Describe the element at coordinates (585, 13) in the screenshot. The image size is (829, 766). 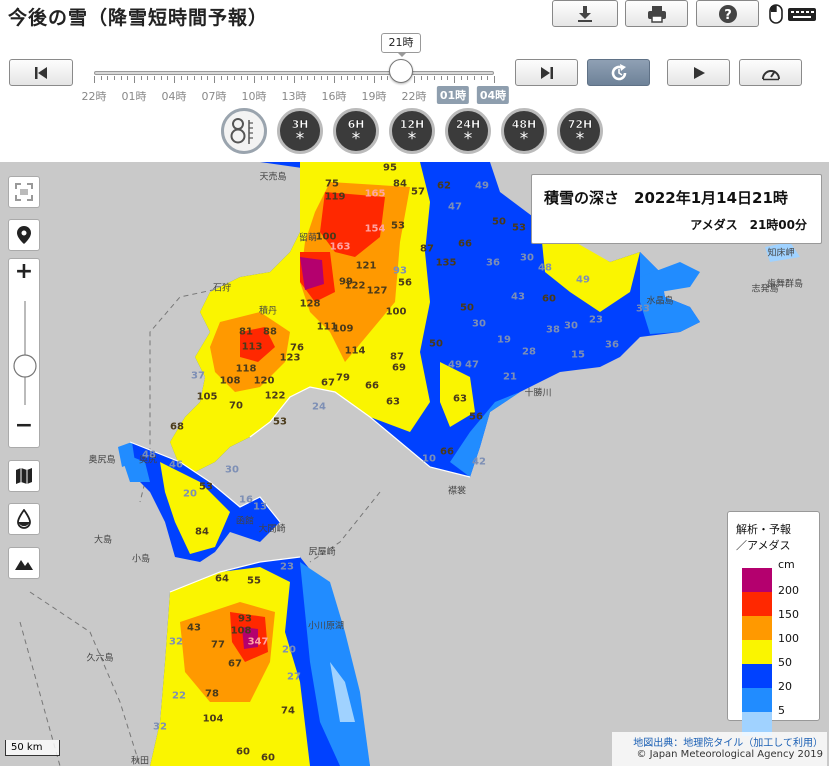
I see `download-button` at that location.